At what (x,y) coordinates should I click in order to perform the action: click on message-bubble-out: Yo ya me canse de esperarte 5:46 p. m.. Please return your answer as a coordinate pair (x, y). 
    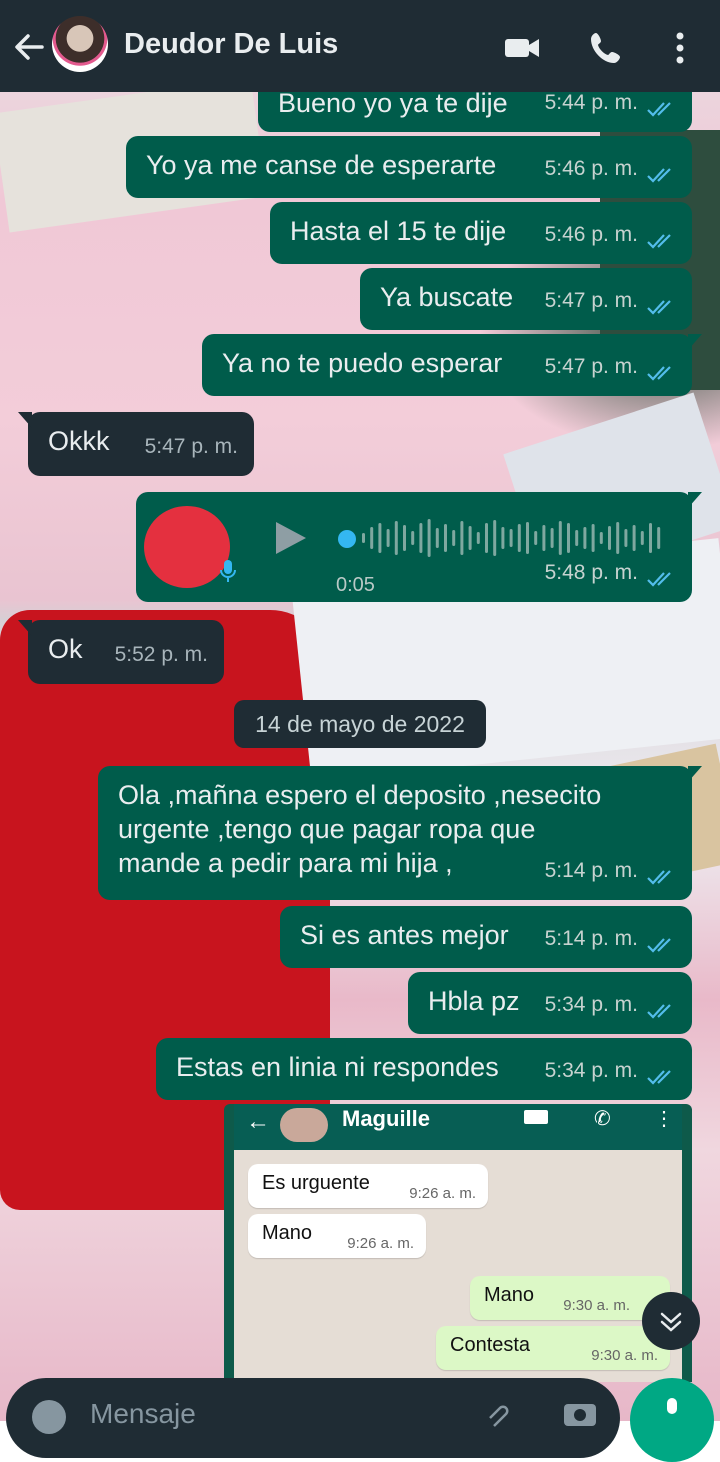
    Looking at the image, I should click on (409, 167).